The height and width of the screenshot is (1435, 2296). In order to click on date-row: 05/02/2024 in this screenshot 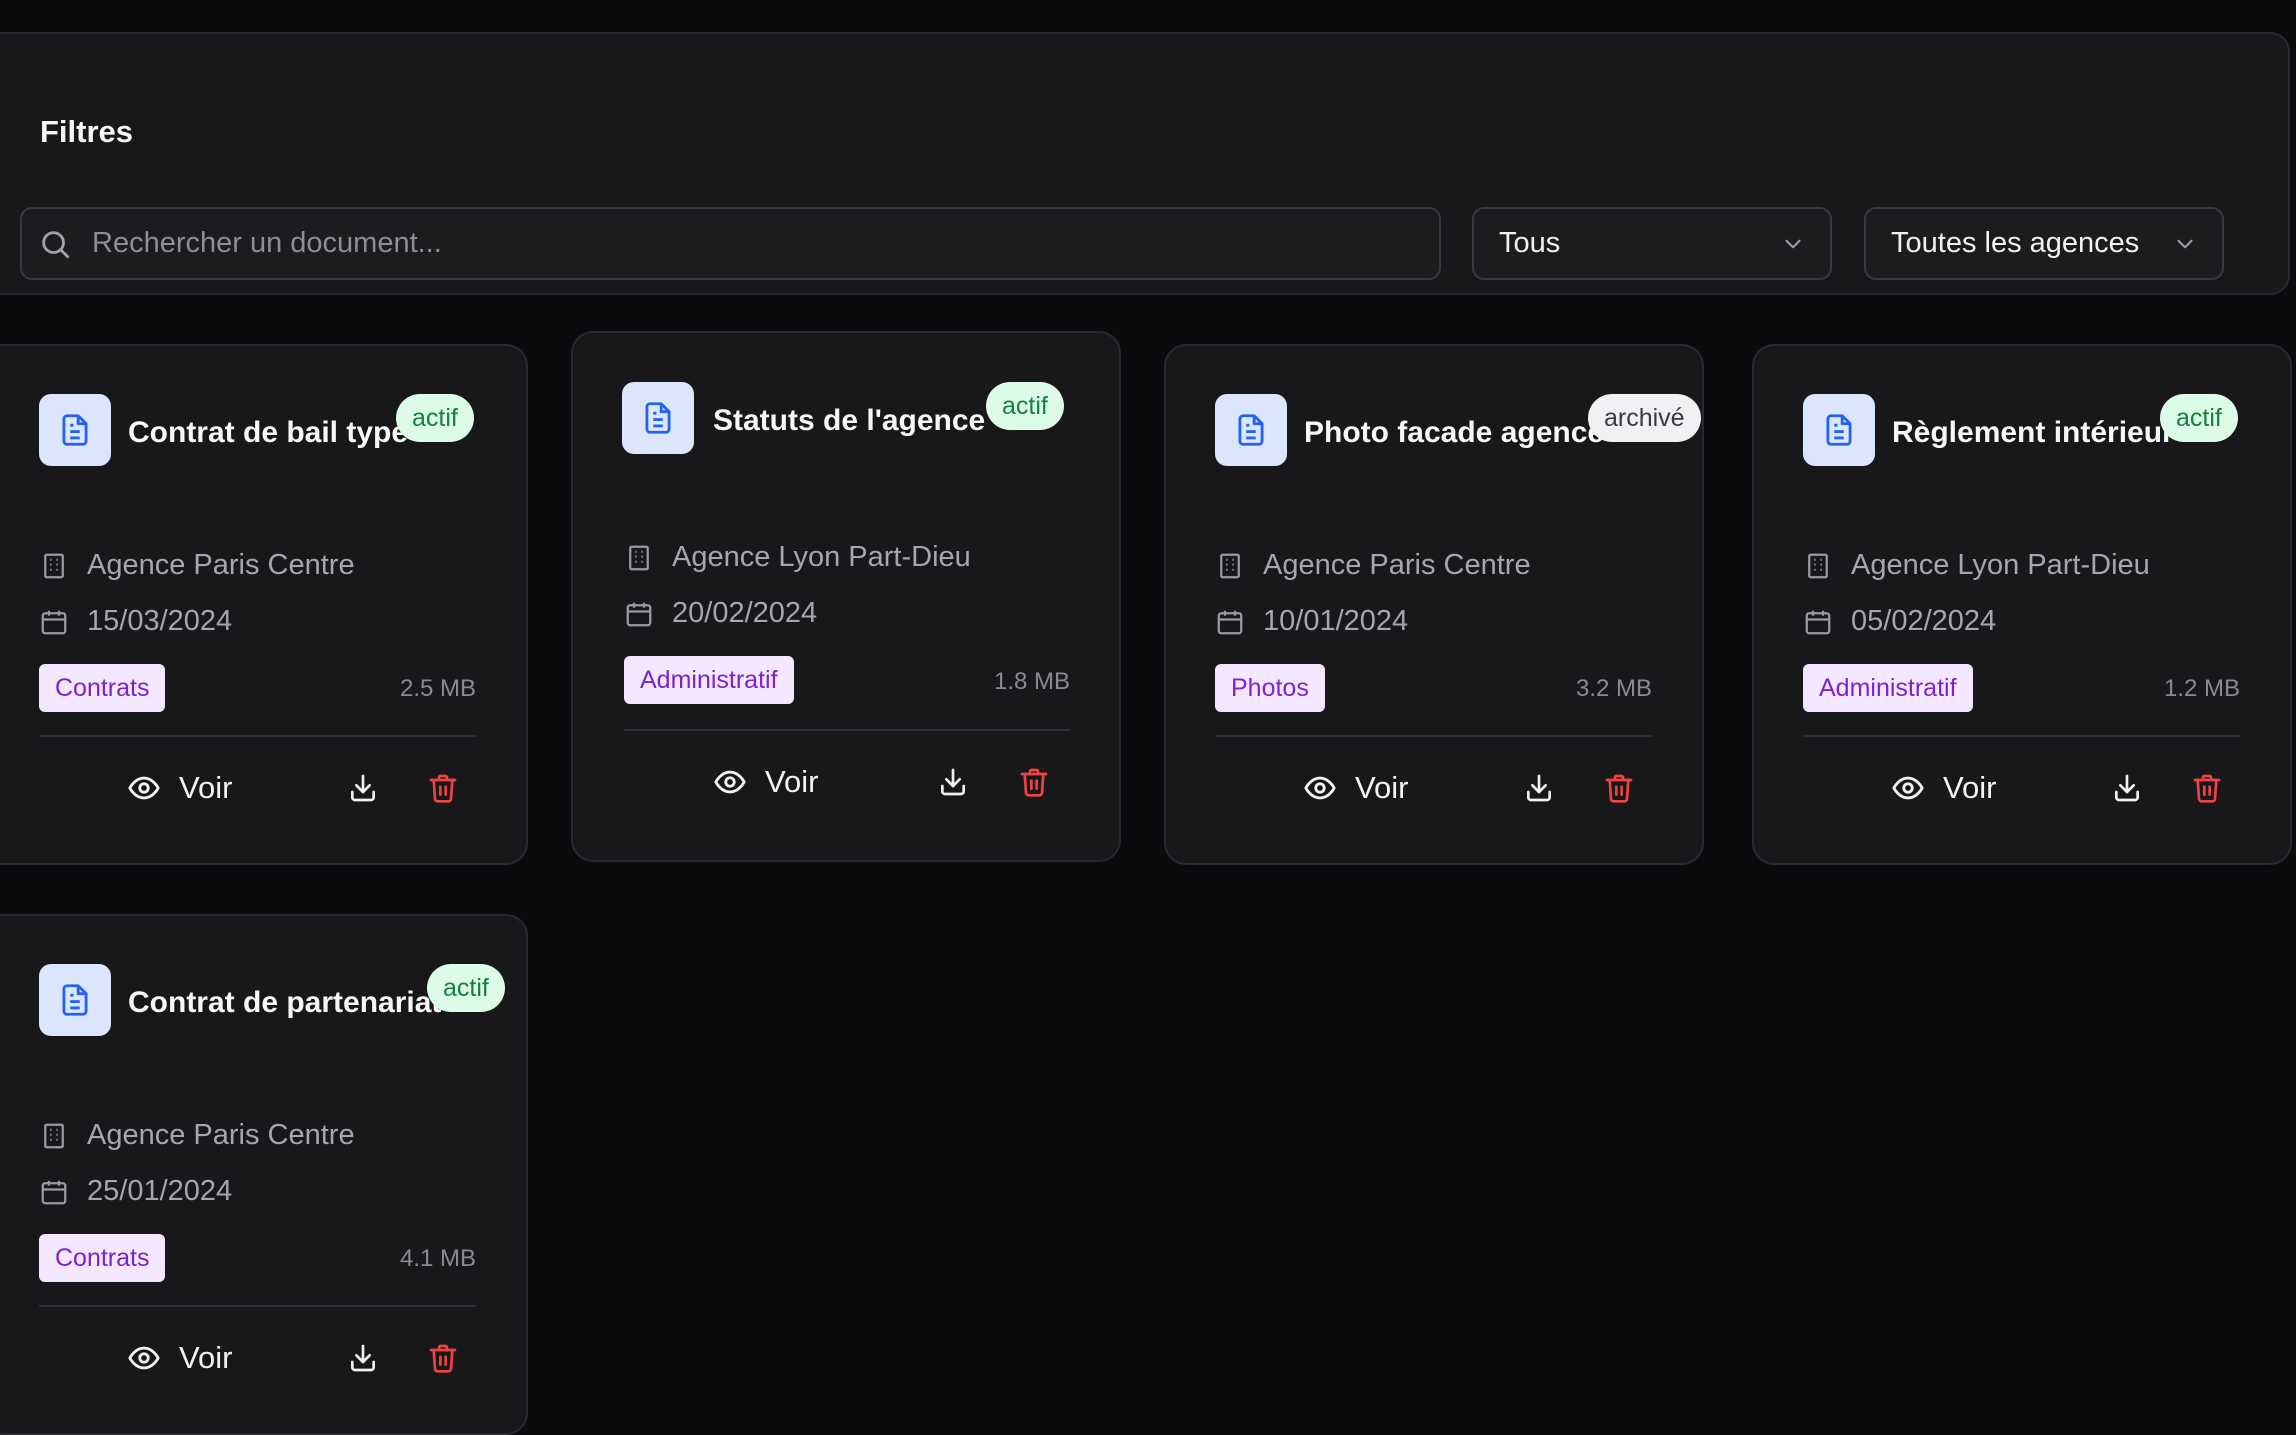, I will do `click(1899, 621)`.